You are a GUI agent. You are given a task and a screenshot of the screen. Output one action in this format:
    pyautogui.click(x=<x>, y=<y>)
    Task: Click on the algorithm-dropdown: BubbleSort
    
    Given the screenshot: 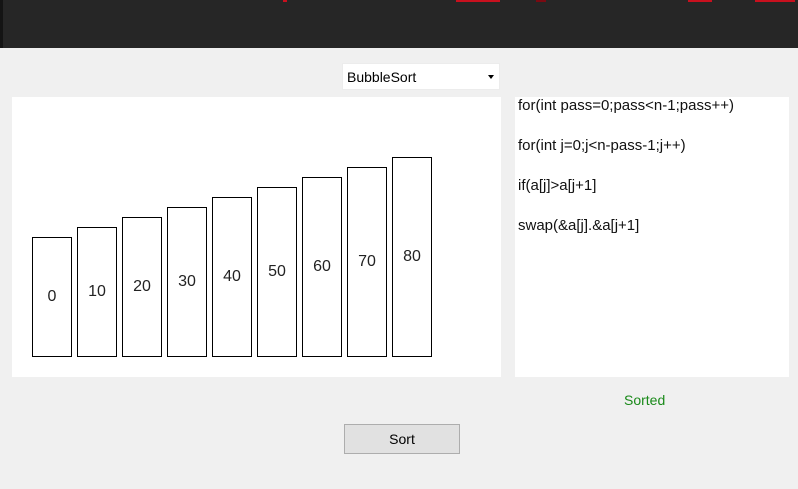 What is the action you would take?
    pyautogui.click(x=421, y=76)
    